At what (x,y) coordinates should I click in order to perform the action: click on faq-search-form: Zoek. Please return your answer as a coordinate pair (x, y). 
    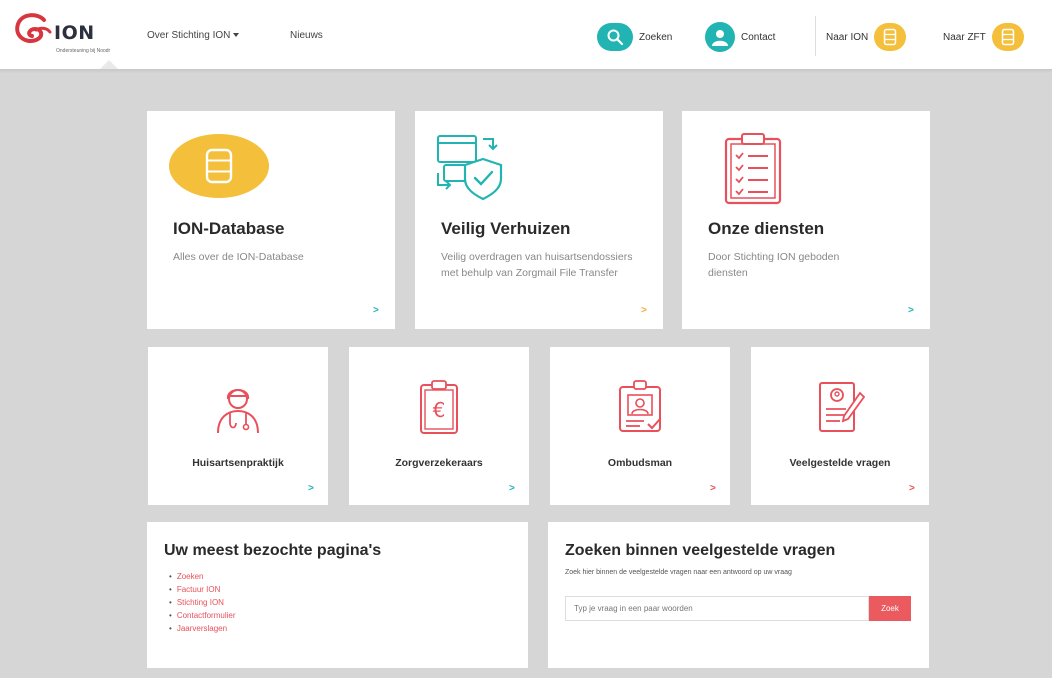
    Looking at the image, I should click on (738, 608).